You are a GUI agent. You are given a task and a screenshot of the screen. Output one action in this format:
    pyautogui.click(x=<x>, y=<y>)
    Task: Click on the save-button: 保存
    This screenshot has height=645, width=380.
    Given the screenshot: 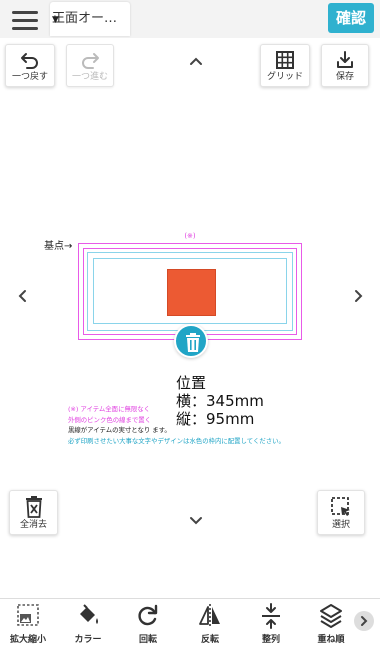 What is the action you would take?
    pyautogui.click(x=345, y=65)
    